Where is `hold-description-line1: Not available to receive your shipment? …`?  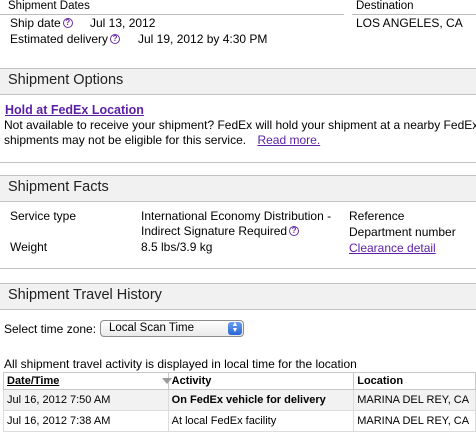
hold-description-line1: Not available to receive your shipment? … is located at coordinates (240, 125).